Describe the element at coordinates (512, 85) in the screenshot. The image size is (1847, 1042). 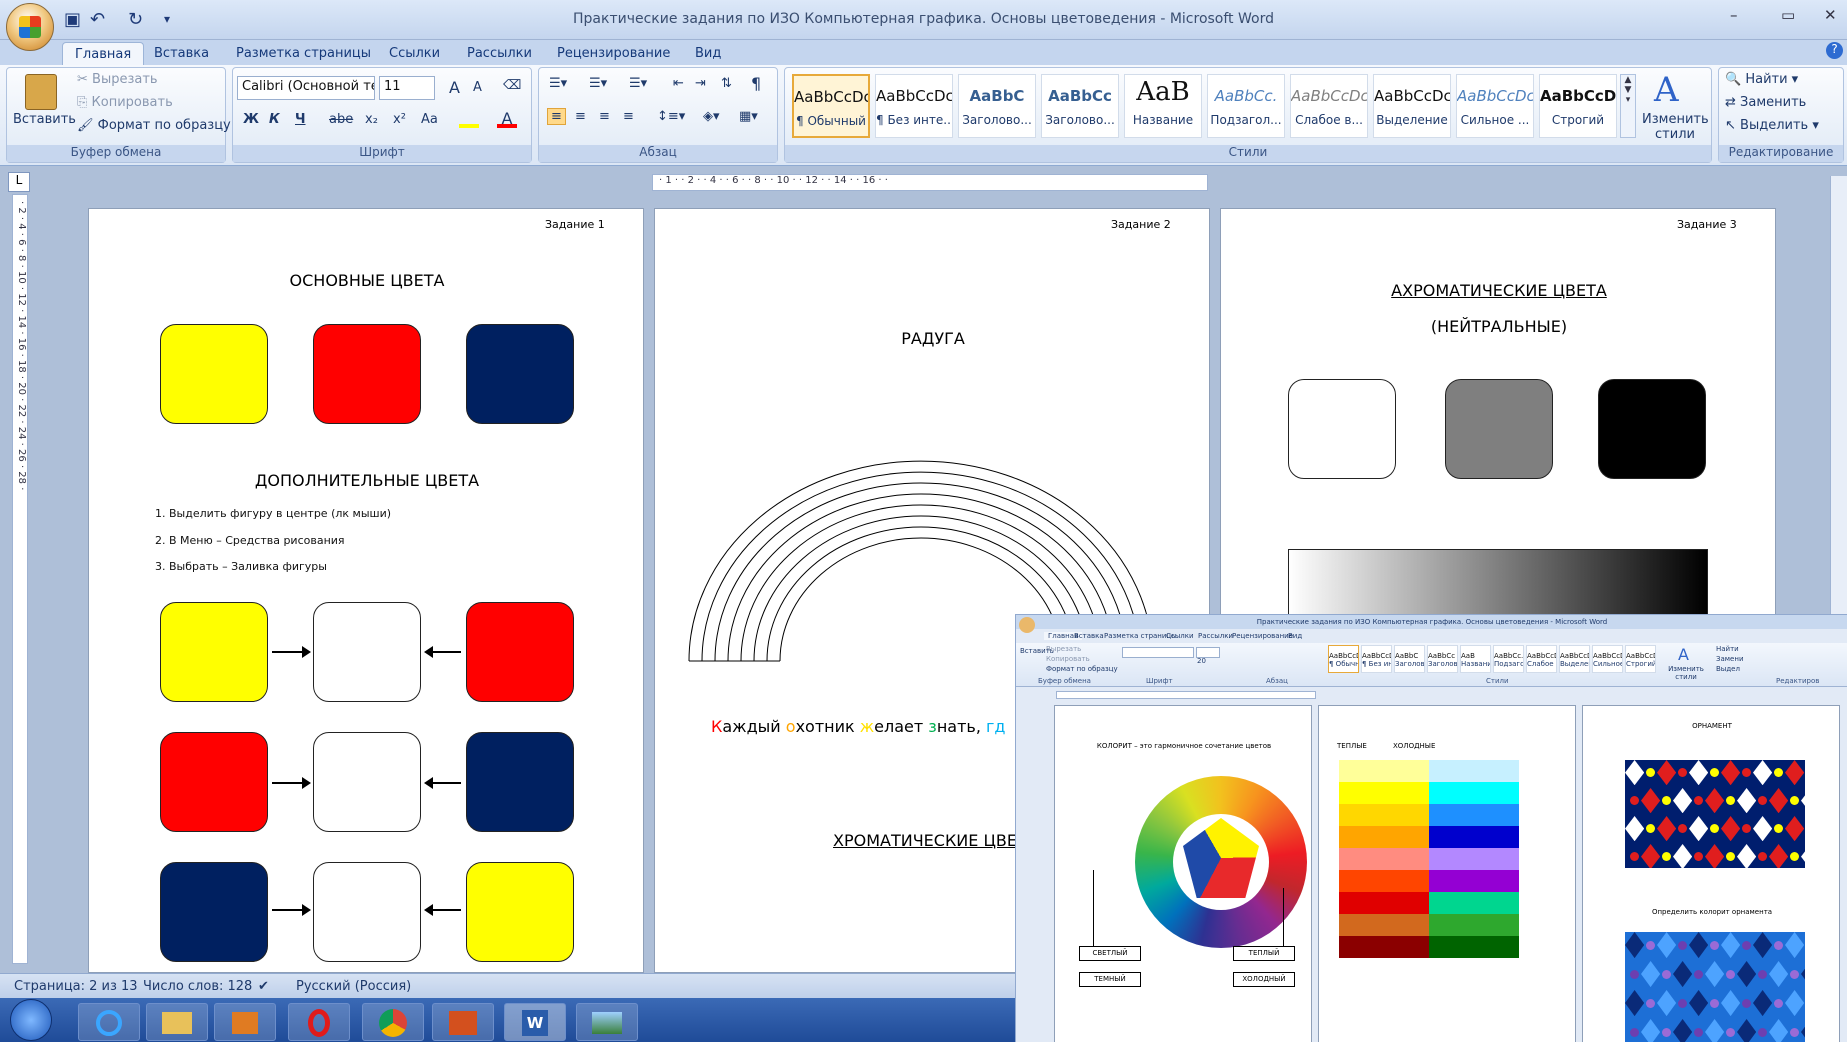
I see `clear-format-icon: ⌫` at that location.